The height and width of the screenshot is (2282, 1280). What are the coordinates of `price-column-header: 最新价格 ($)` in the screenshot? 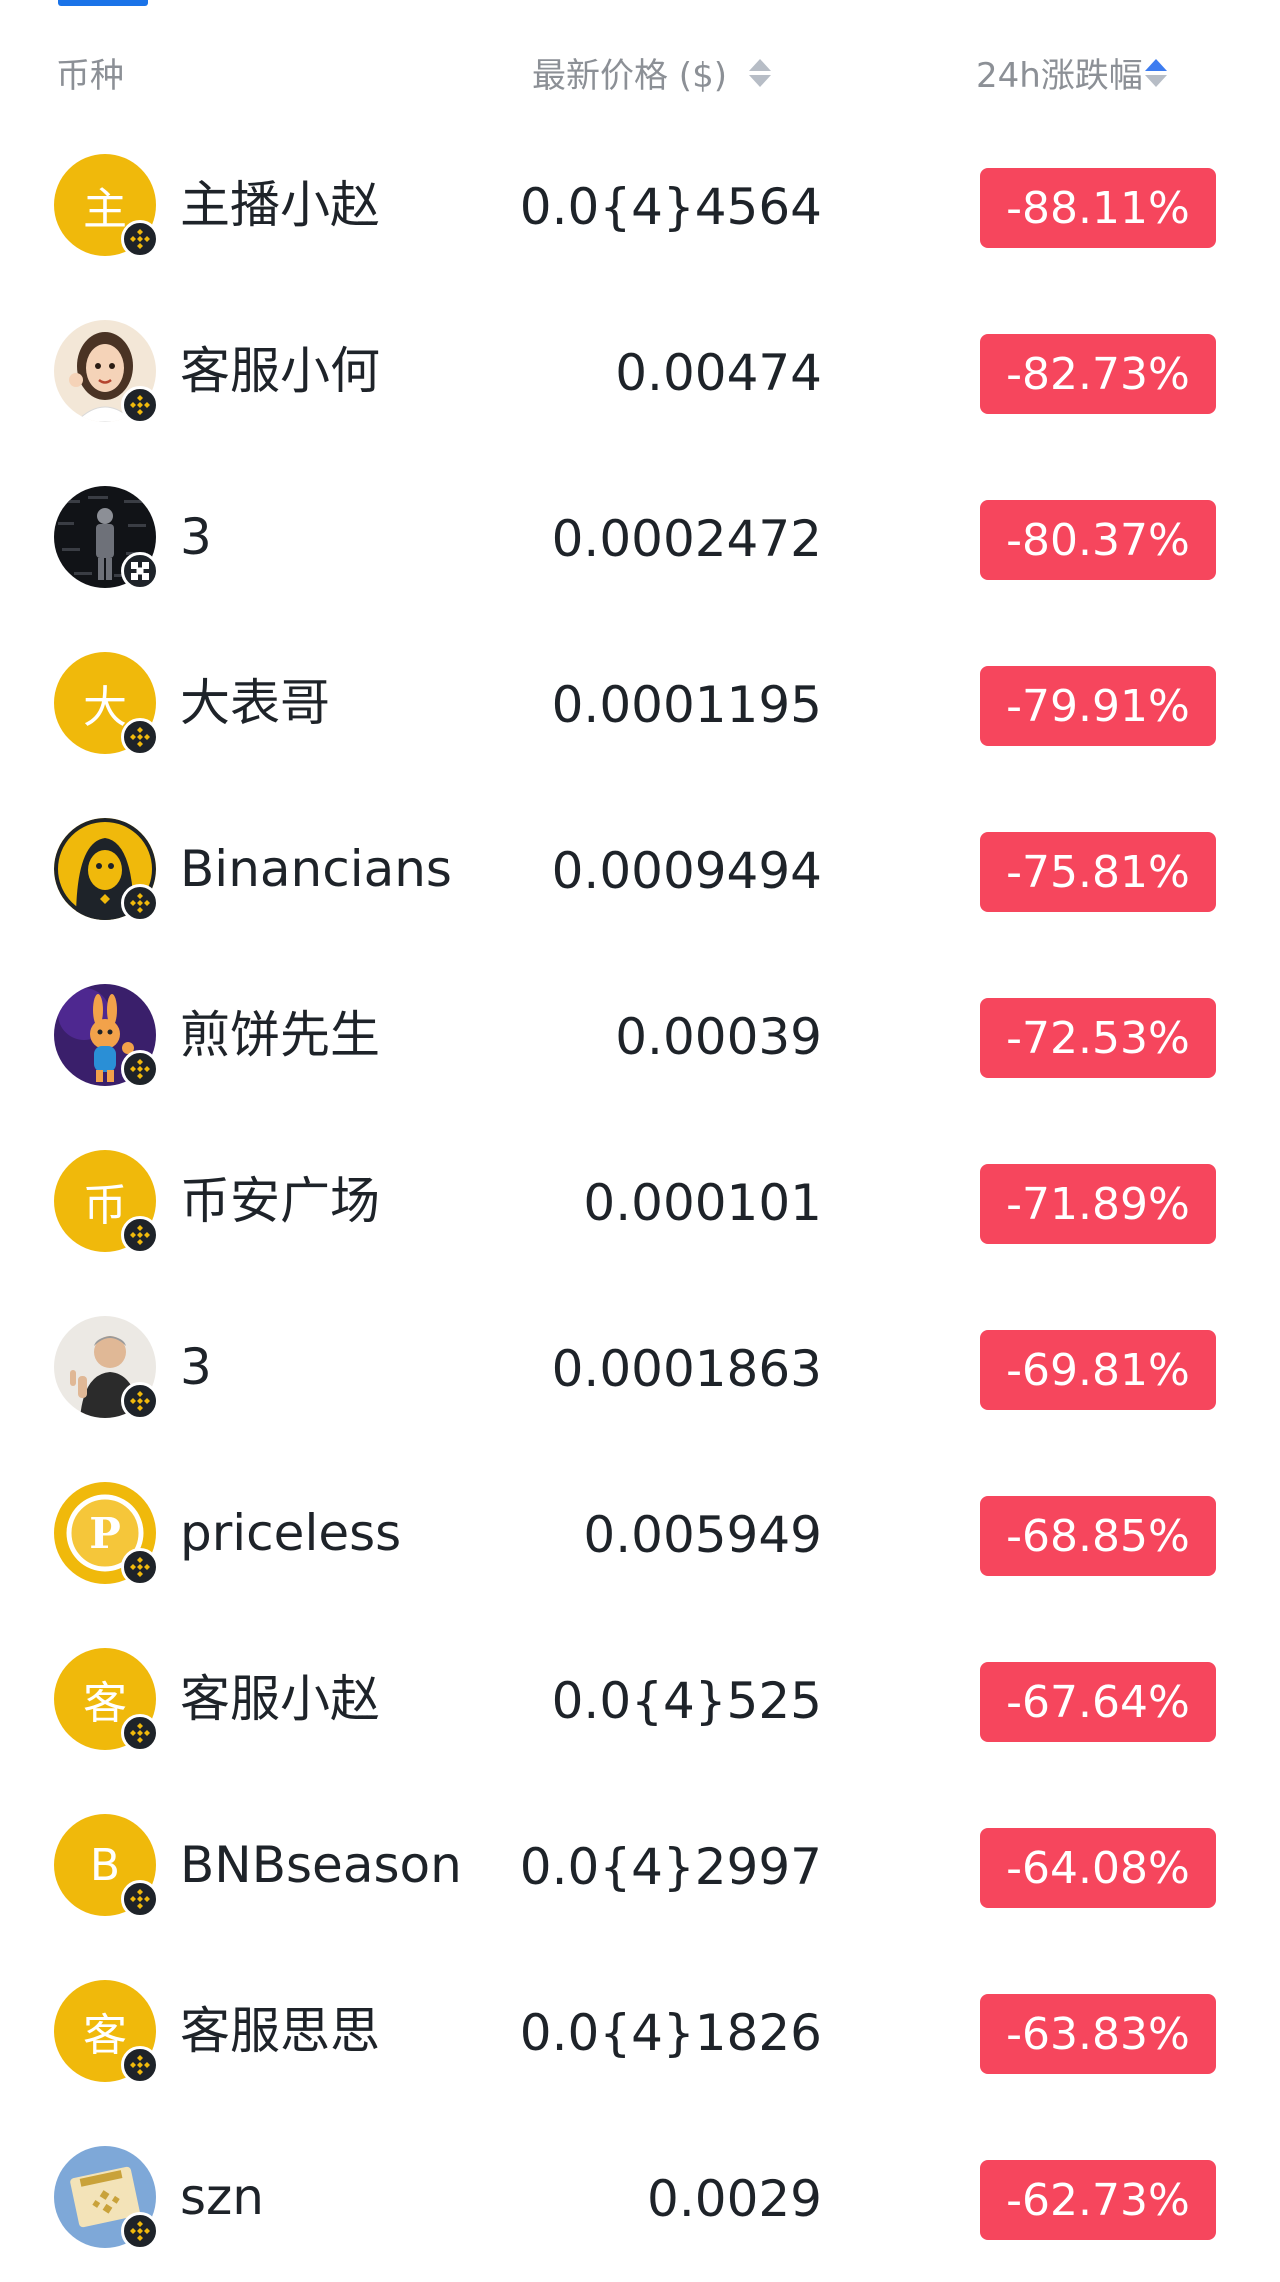 It's located at (651, 72).